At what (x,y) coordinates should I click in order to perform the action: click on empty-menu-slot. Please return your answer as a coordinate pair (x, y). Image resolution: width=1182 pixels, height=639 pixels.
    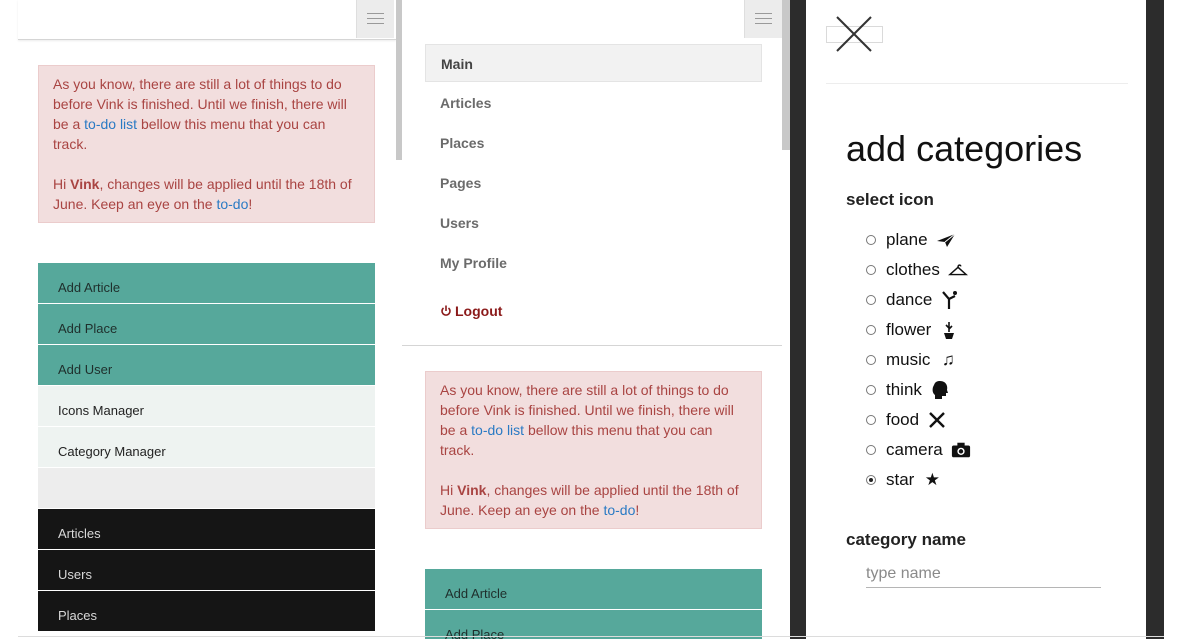
    Looking at the image, I should click on (206, 488).